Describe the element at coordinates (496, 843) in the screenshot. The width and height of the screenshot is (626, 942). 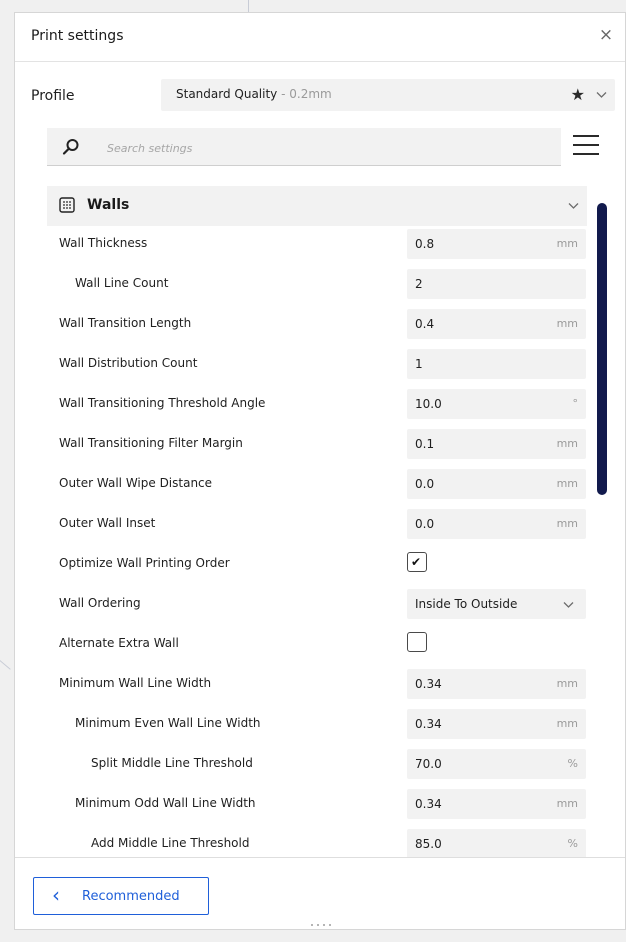
I see `add-middle-line-threshold-field: 85.0 %` at that location.